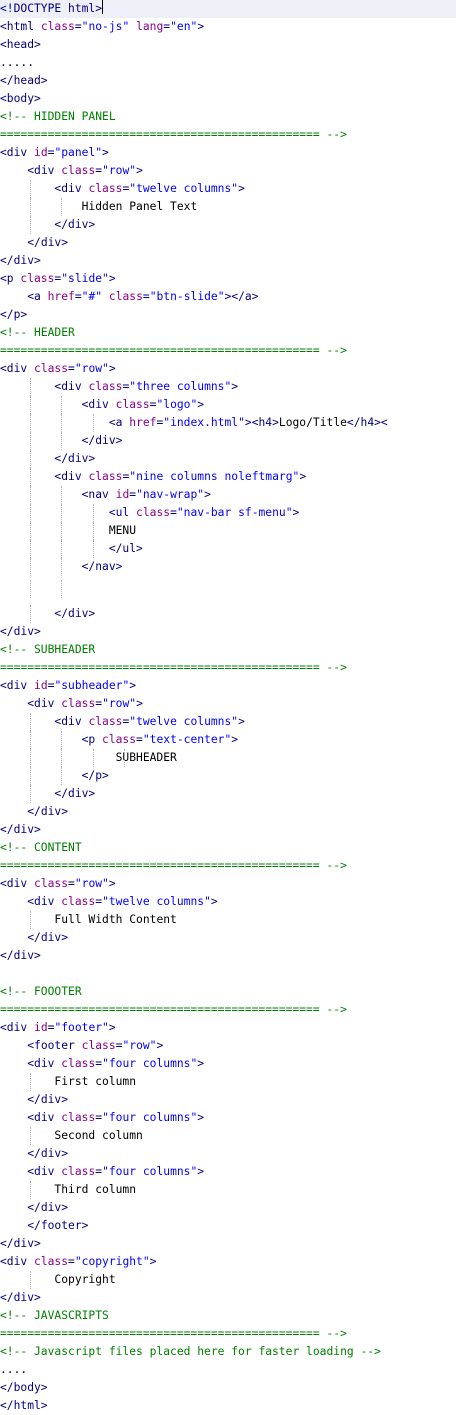 This screenshot has height=1415, width=456. Describe the element at coordinates (68, 531) in the screenshot. I see `code-line-30: MENU` at that location.